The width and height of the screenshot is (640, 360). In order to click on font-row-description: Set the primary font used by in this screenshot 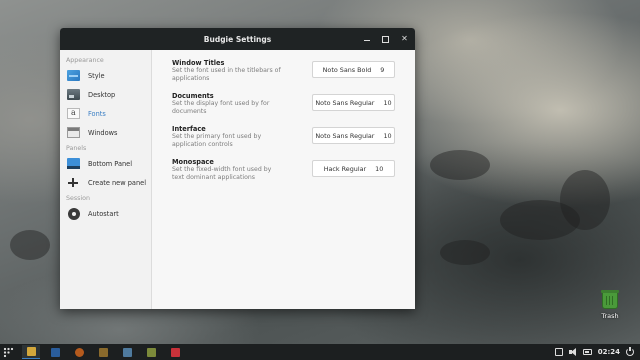, I will do `click(217, 136)`.